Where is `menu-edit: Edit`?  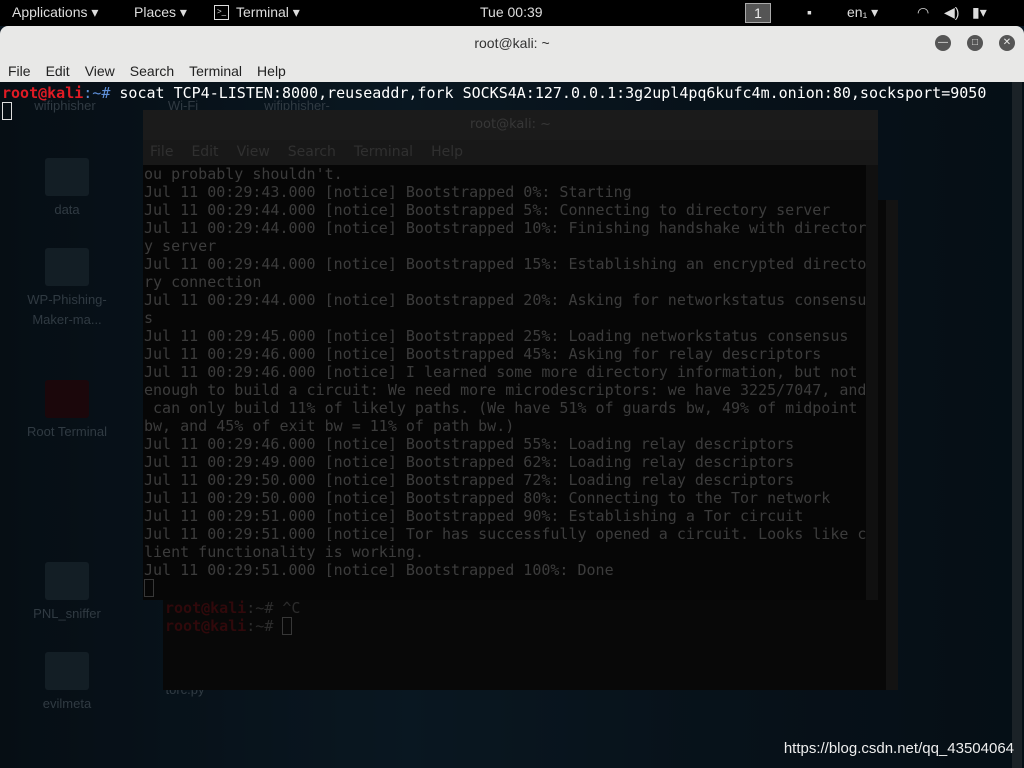
menu-edit: Edit is located at coordinates (58, 71).